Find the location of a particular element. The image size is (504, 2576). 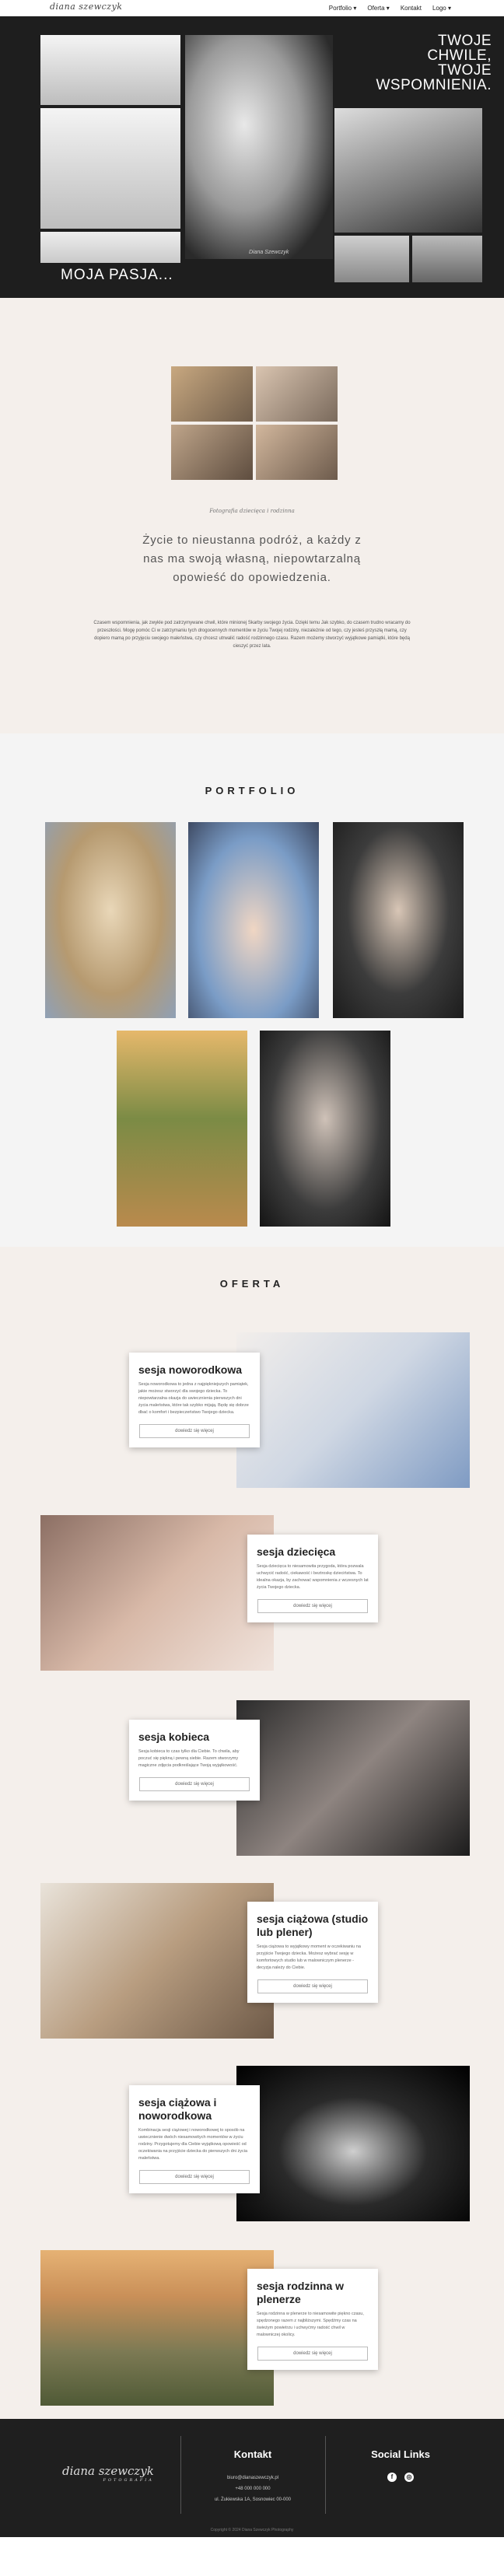

footer-email: biuro@dianaszewczyk.pl is located at coordinates (253, 2478).